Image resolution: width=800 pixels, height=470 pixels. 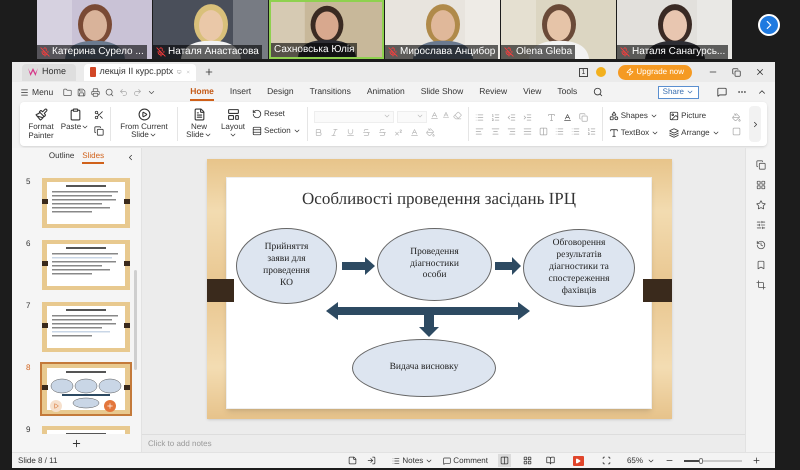 What do you see at coordinates (701, 461) in the screenshot?
I see `zoom-slider-thumb` at bounding box center [701, 461].